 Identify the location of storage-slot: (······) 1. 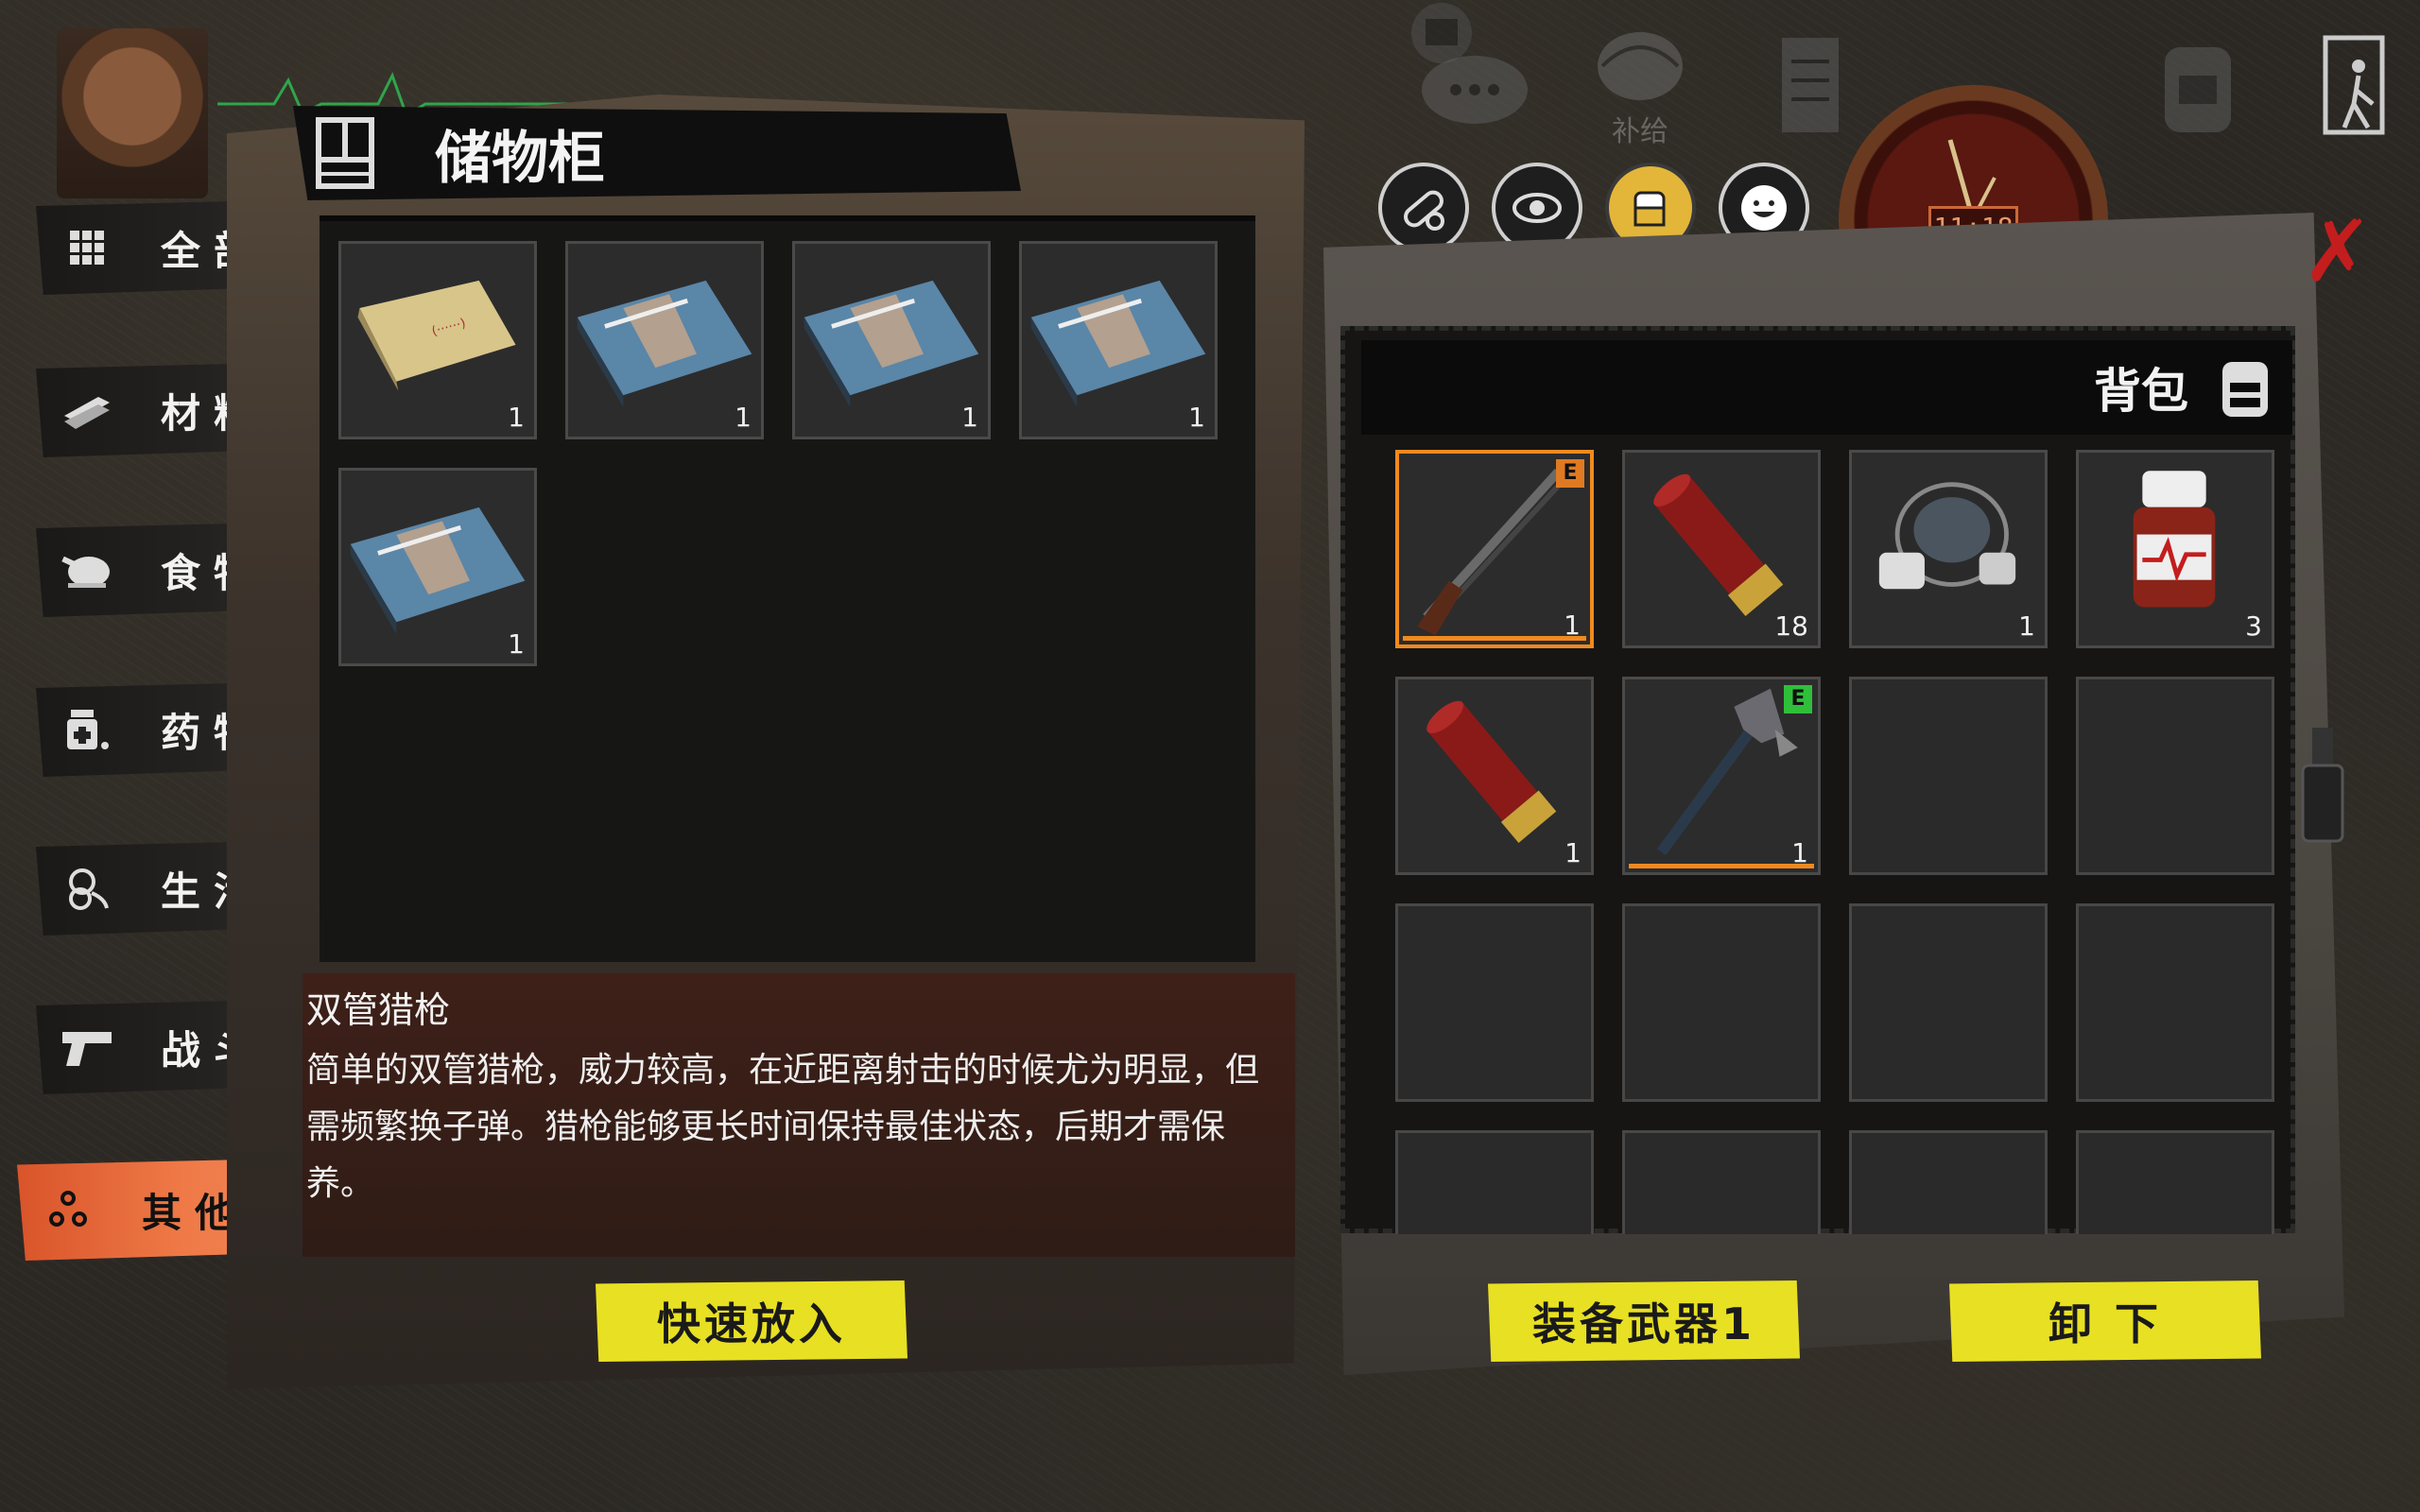
(437, 340).